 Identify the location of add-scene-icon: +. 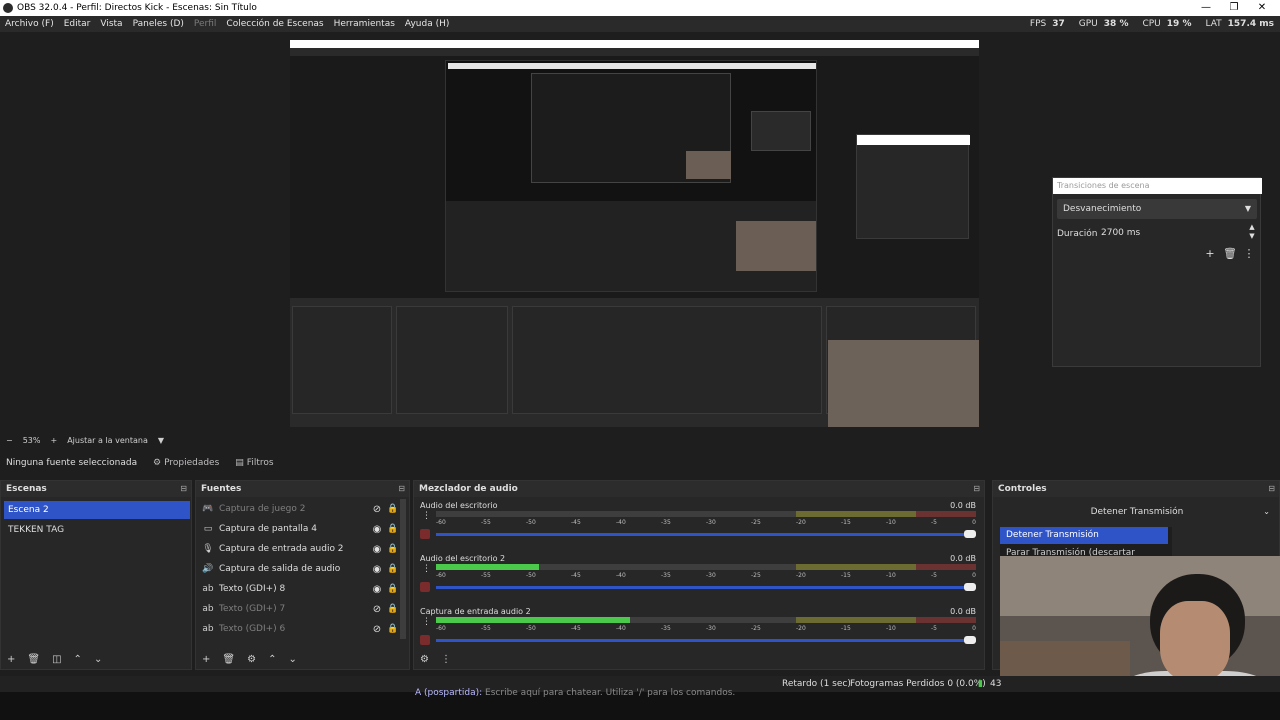
(11, 659).